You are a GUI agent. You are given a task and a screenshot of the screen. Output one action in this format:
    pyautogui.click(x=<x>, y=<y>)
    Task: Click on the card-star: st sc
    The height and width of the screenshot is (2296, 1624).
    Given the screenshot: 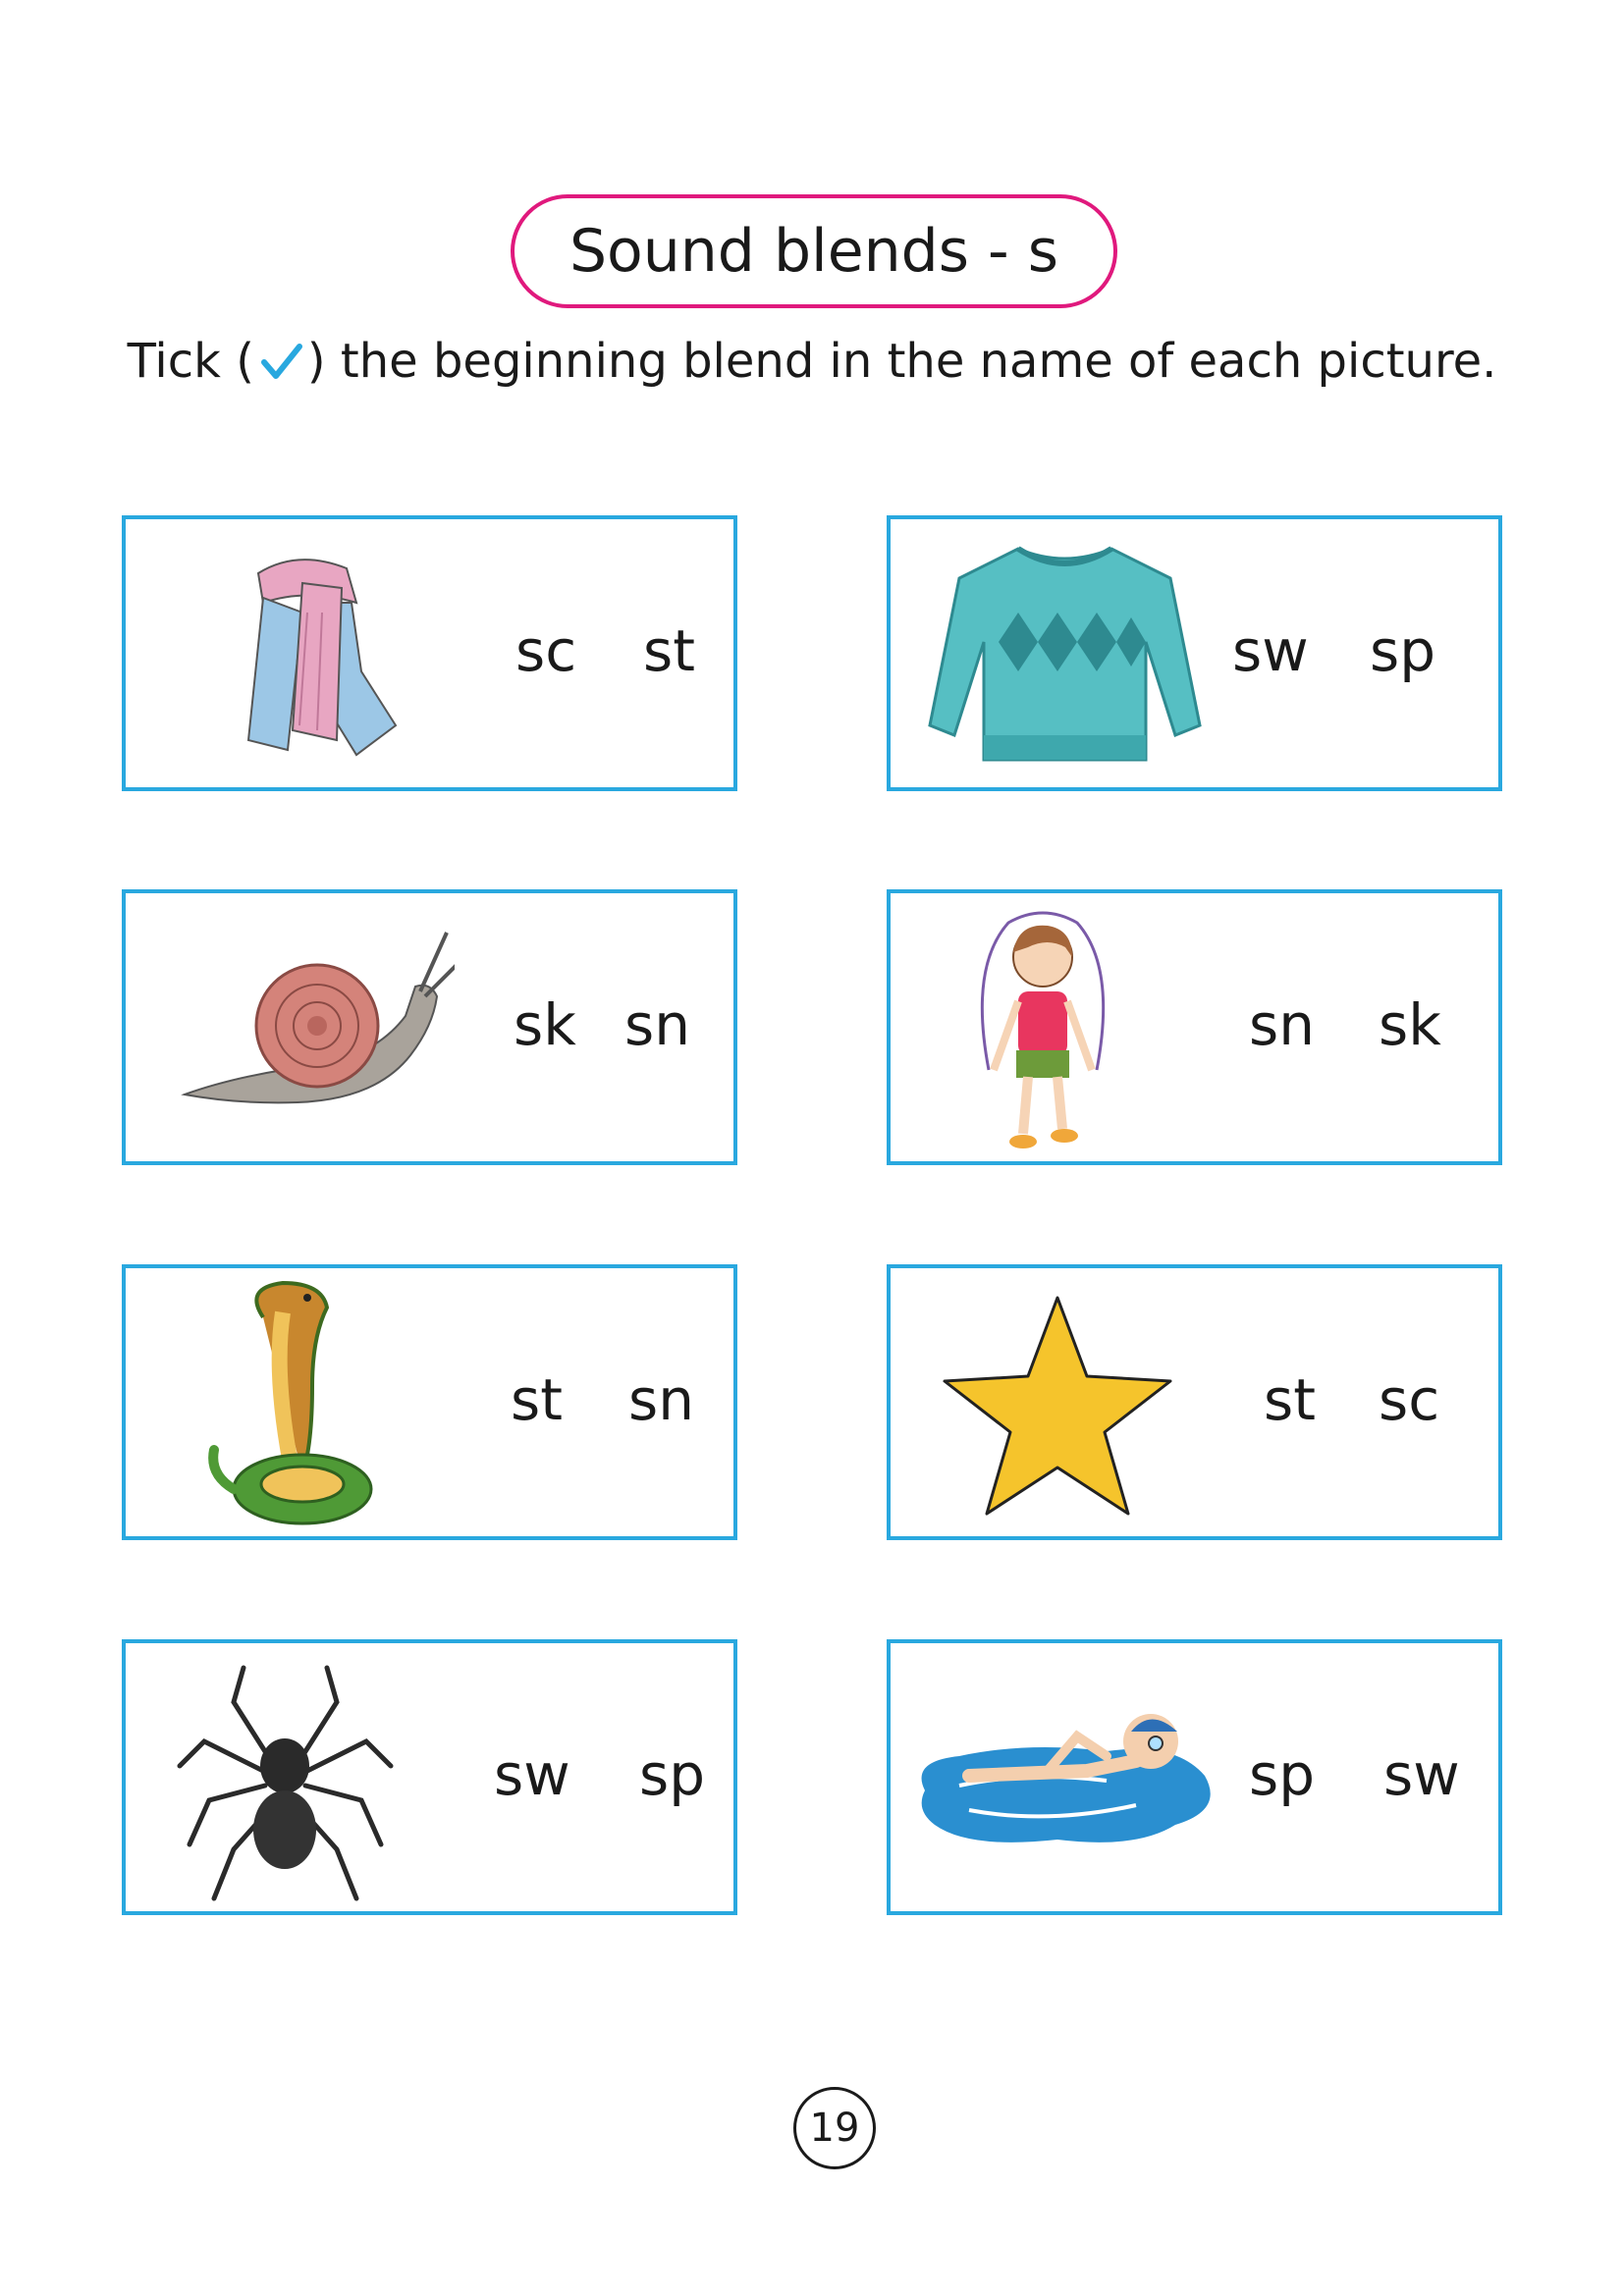 What is the action you would take?
    pyautogui.click(x=1194, y=1402)
    